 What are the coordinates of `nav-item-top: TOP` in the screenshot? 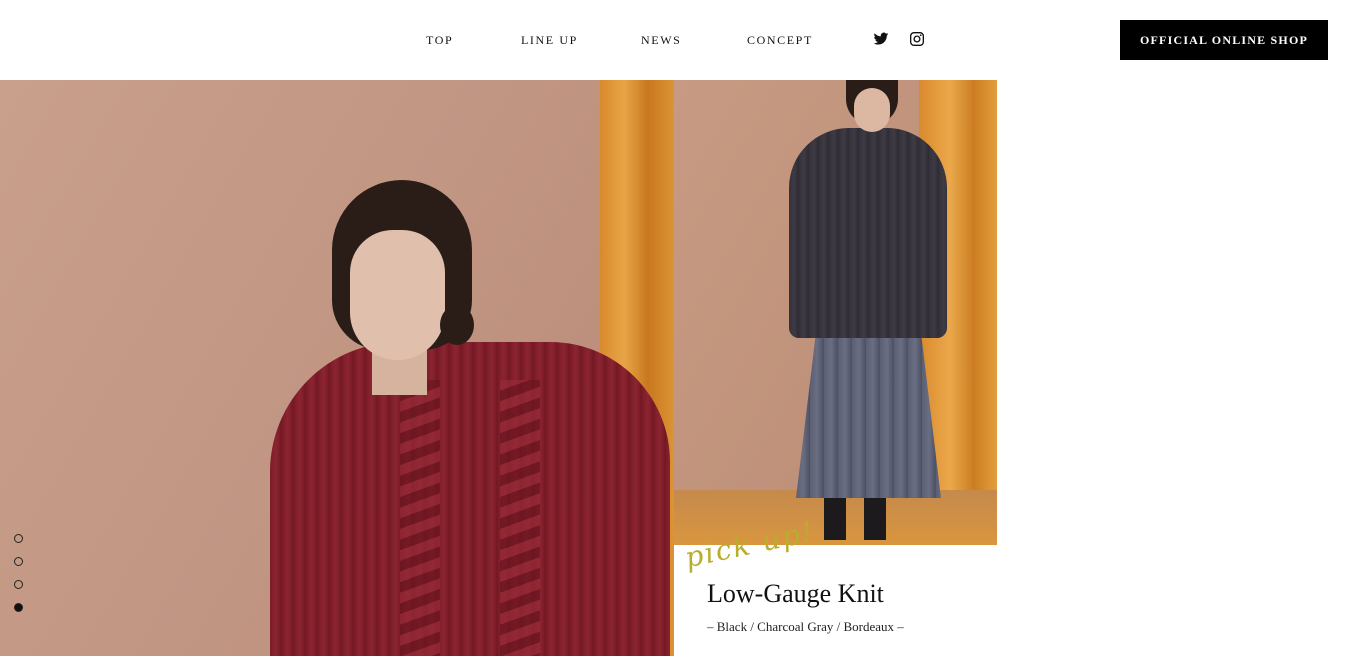 It's located at (439, 40).